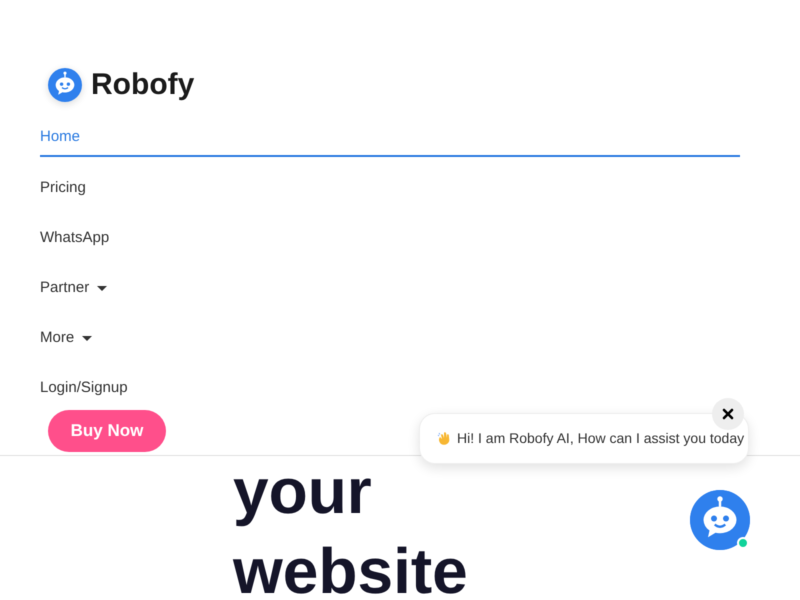 The image size is (800, 600). What do you see at coordinates (74, 288) in the screenshot?
I see `nav-link: Partner` at bounding box center [74, 288].